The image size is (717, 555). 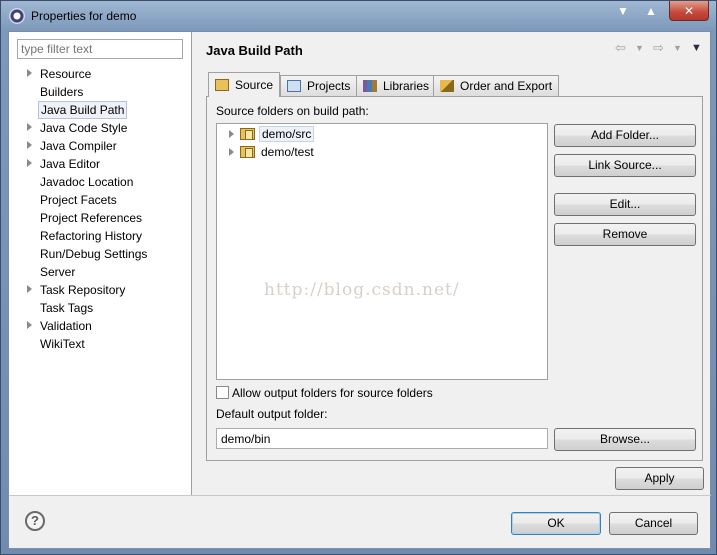 I want to click on tree-item-server: Server, so click(x=100, y=272).